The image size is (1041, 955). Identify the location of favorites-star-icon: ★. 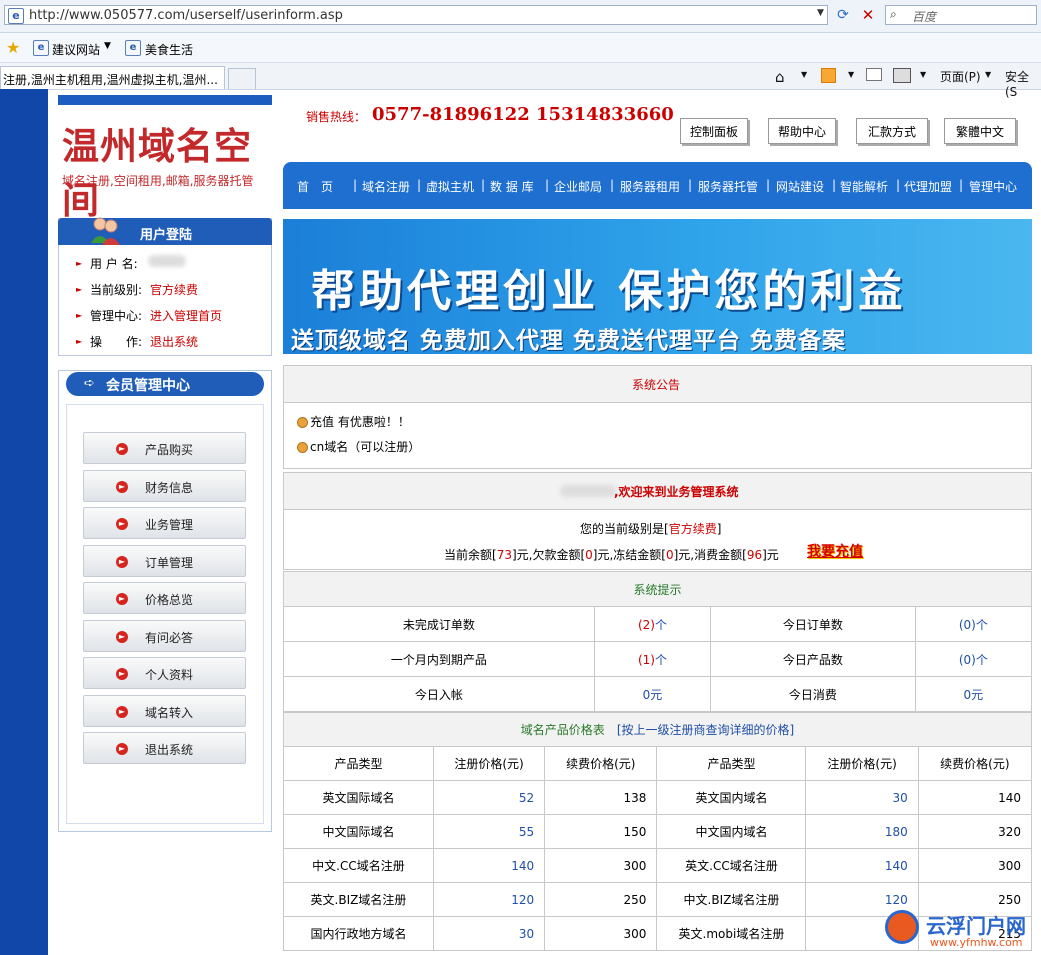
(13, 47).